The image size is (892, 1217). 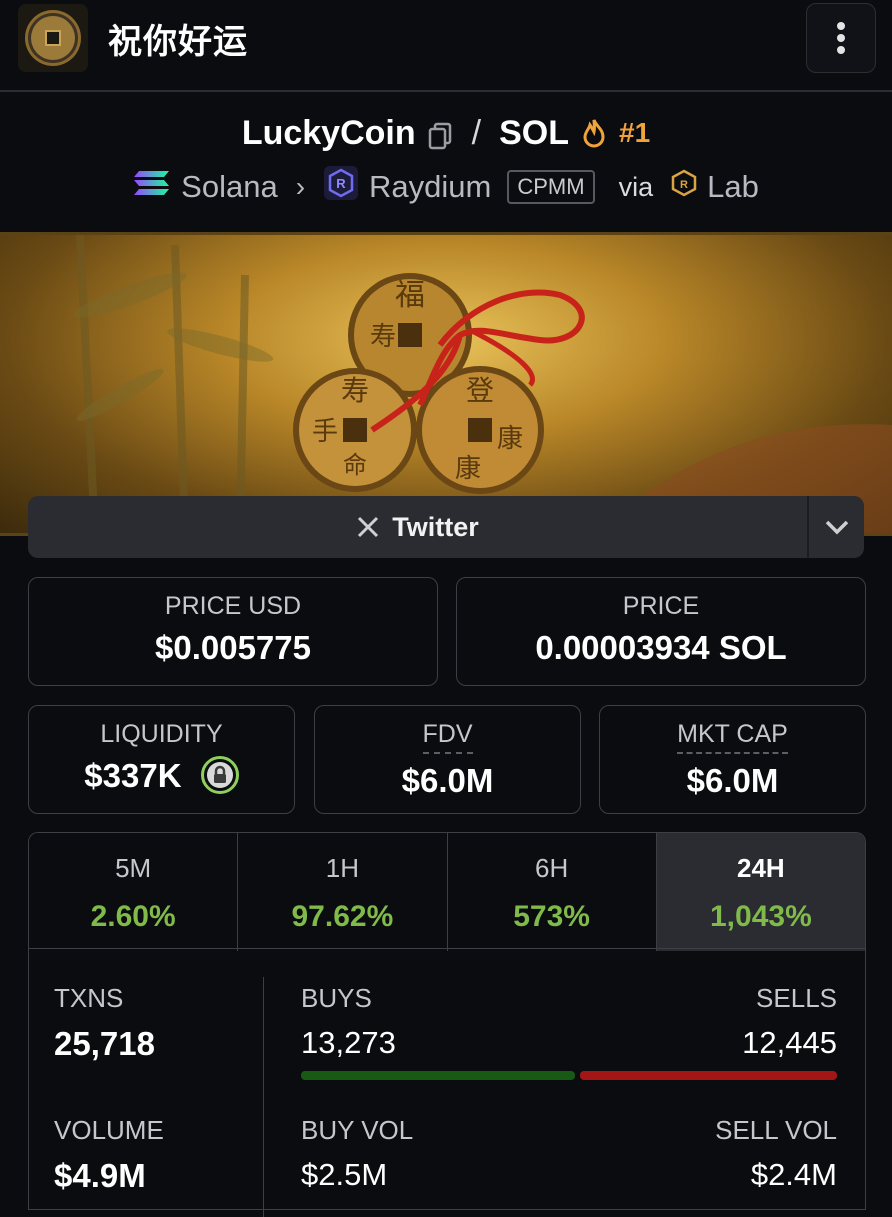 I want to click on tab-label: 1H, so click(x=342, y=868).